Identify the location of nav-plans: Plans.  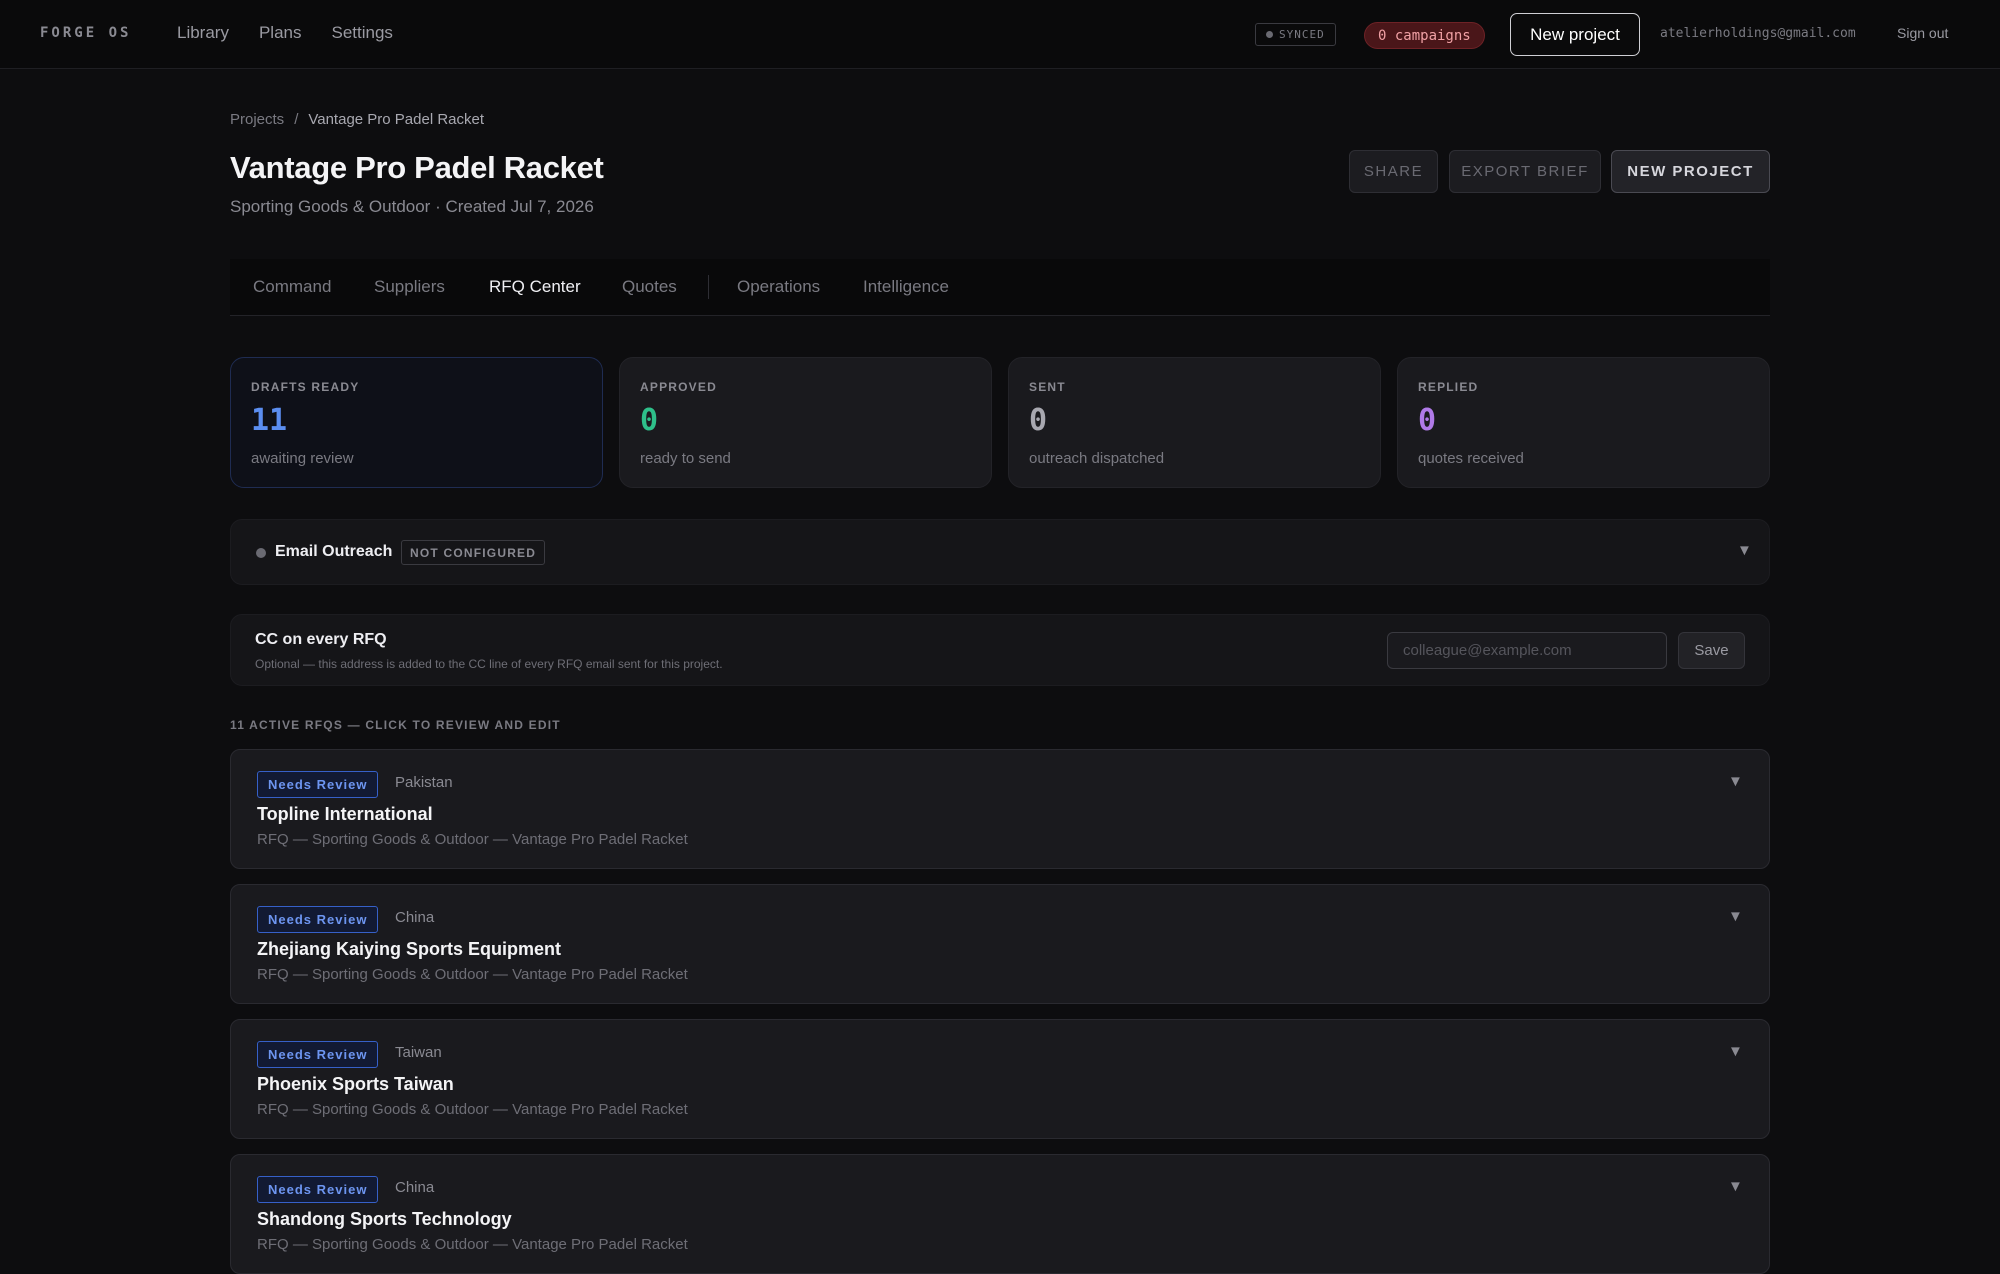
(280, 33).